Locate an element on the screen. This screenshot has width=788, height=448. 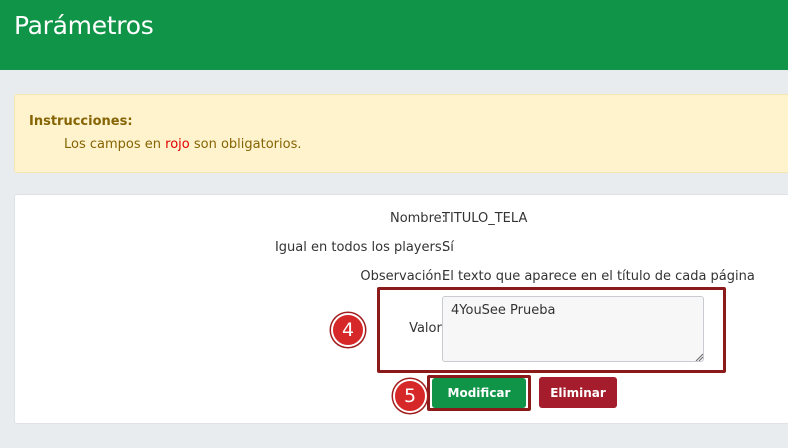
instructions-message: Los campos en rojo son obligatorios. is located at coordinates (182, 144).